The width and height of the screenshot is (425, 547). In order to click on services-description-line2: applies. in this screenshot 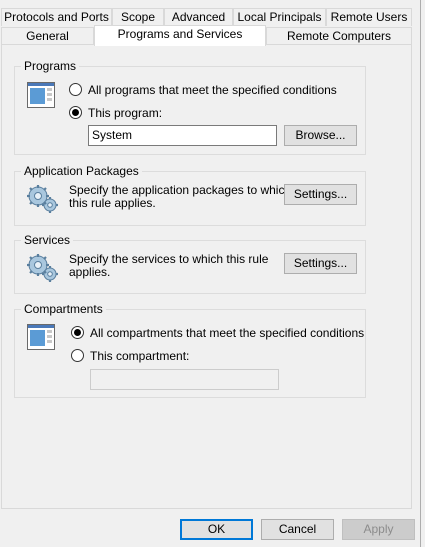, I will do `click(90, 272)`.